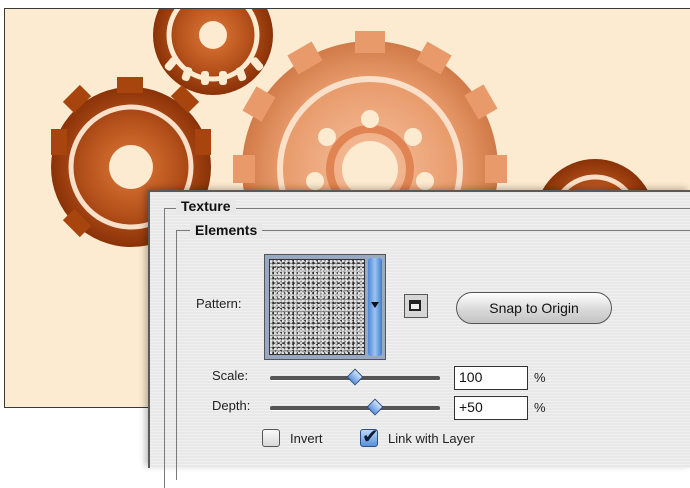 This screenshot has height=488, width=690. Describe the element at coordinates (306, 438) in the screenshot. I see `invert-label: Invert` at that location.